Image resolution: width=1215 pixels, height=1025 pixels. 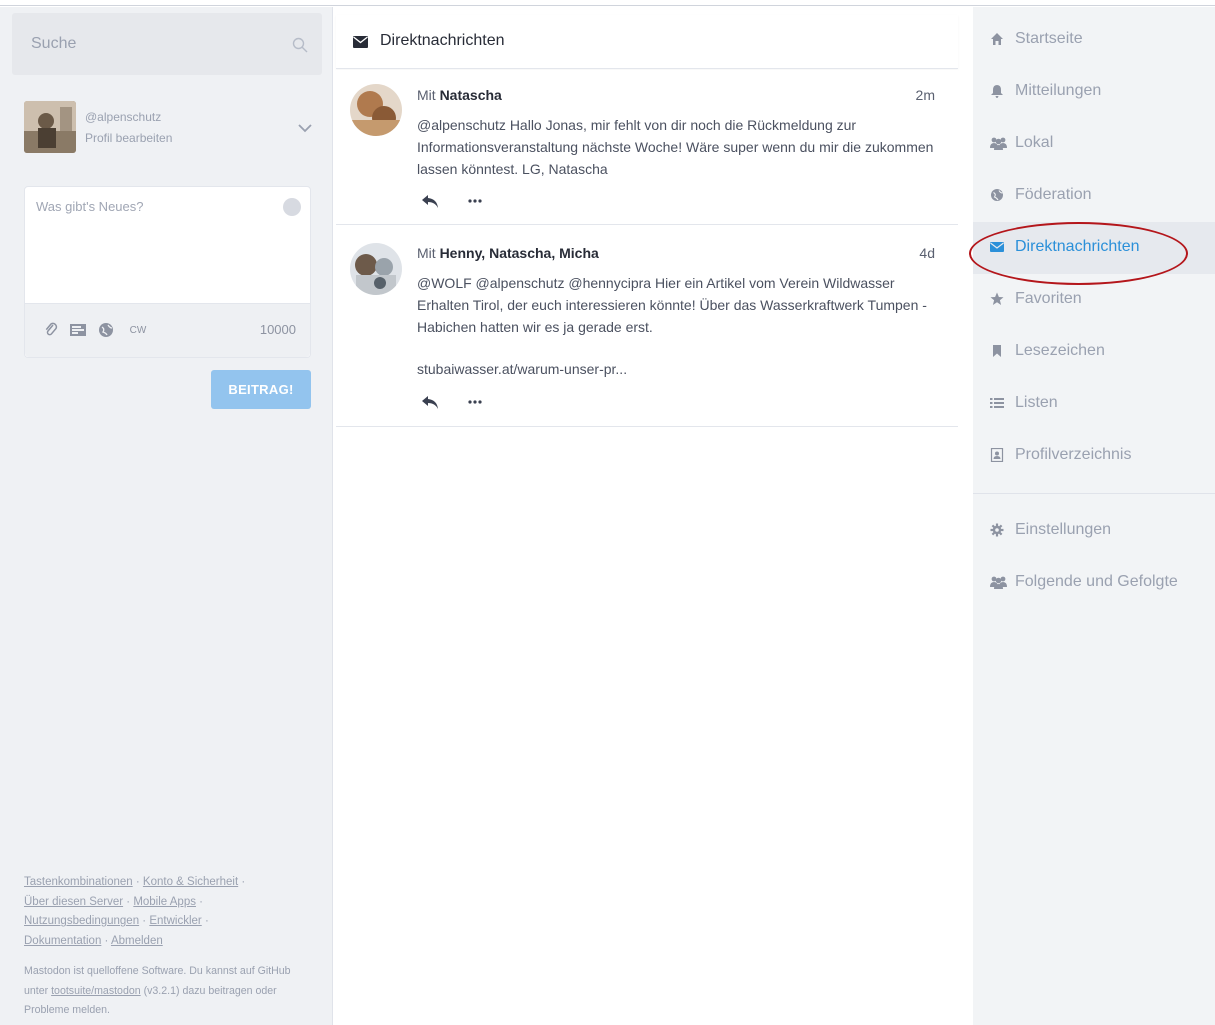 I want to click on emoji-picker-icon, so click(x=292, y=207).